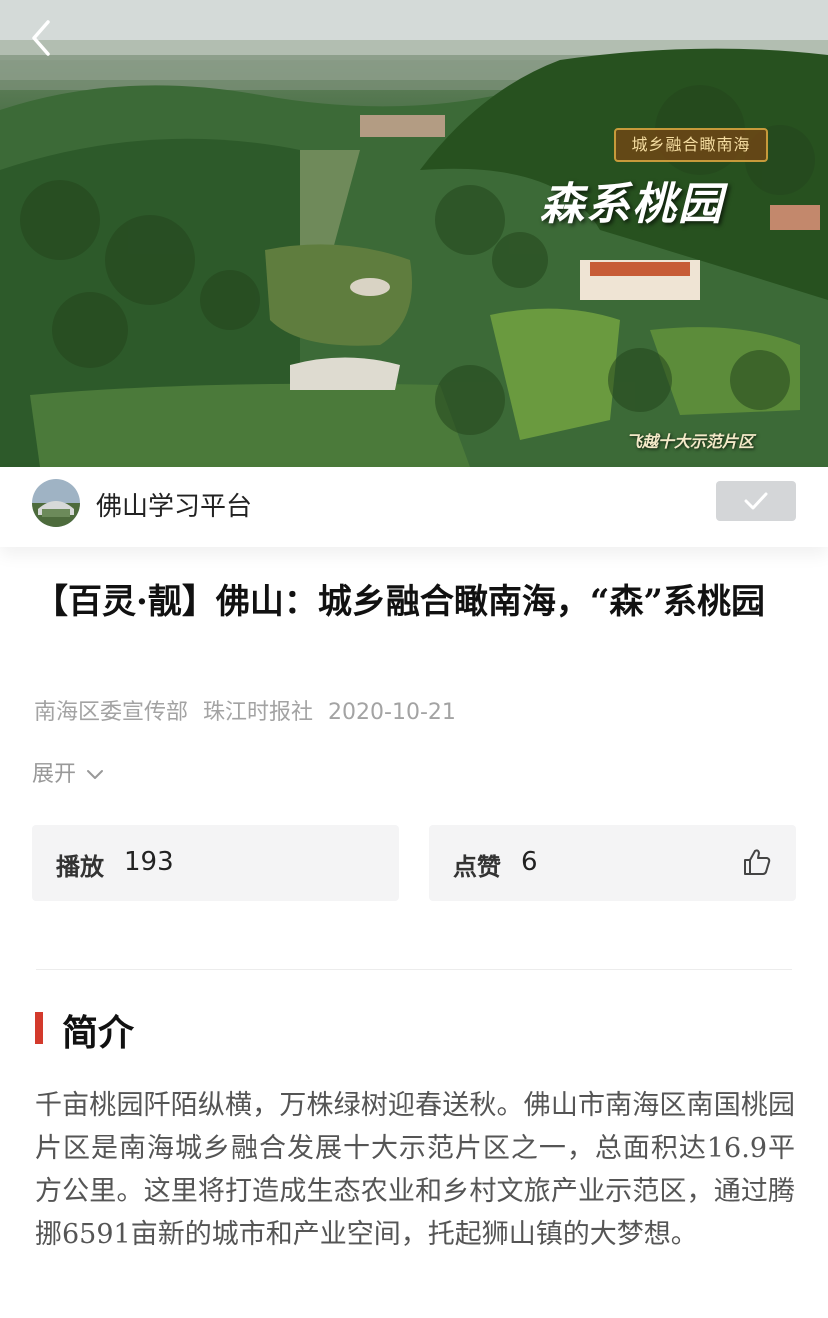 Image resolution: width=828 pixels, height=1318 pixels. Describe the element at coordinates (54, 774) in the screenshot. I see `expand-label: 展开` at that location.